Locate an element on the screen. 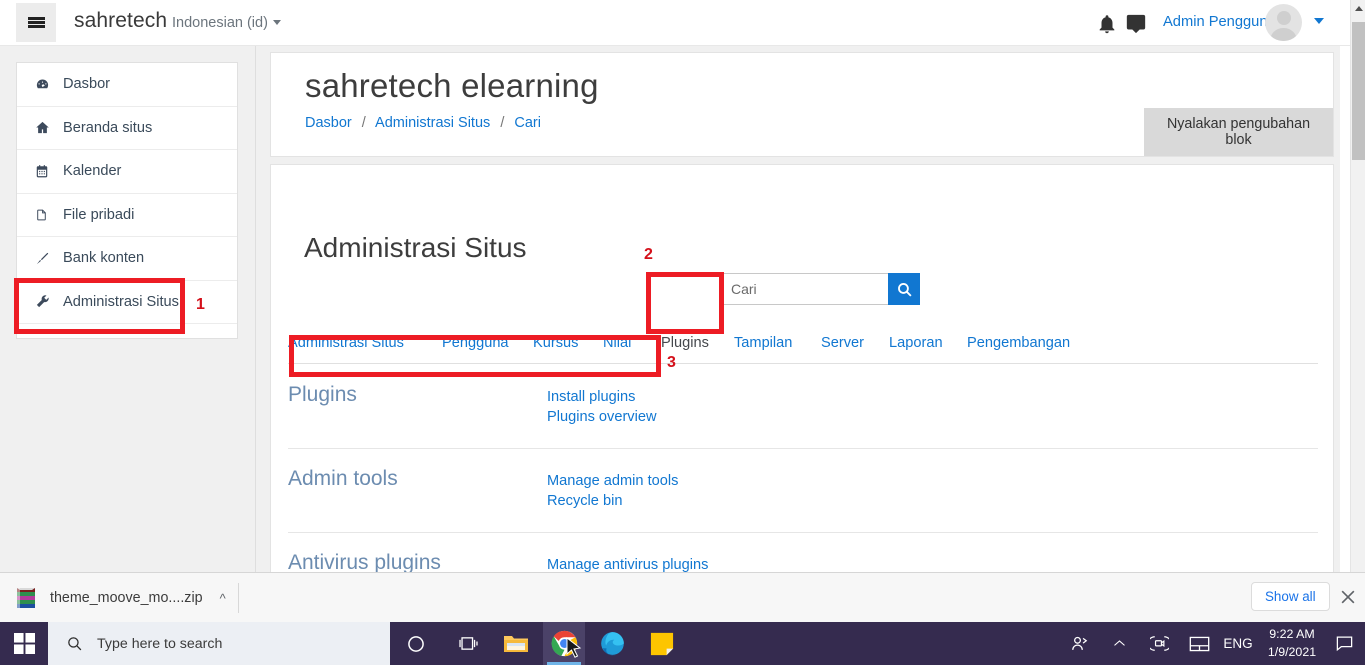 This screenshot has width=1365, height=665. sidebar-item-kalender: Kalender is located at coordinates (127, 172).